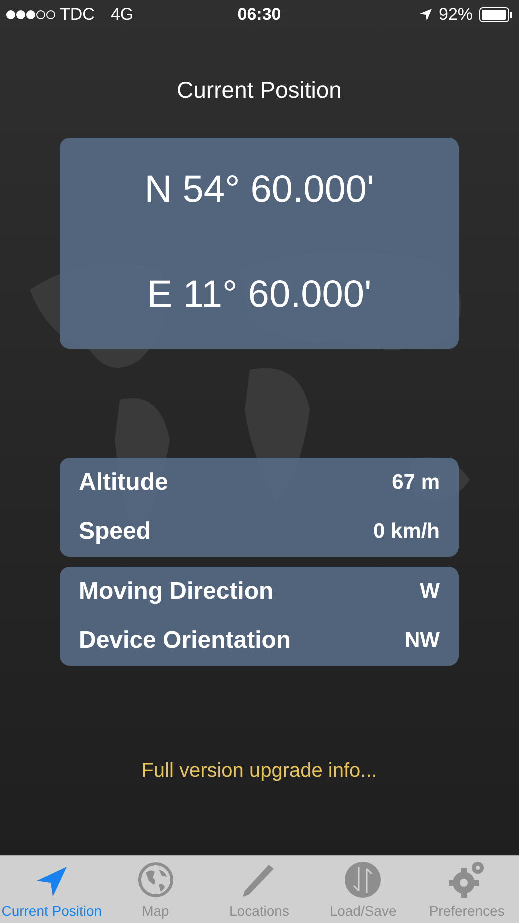  I want to click on info-label: Speed, so click(115, 531).